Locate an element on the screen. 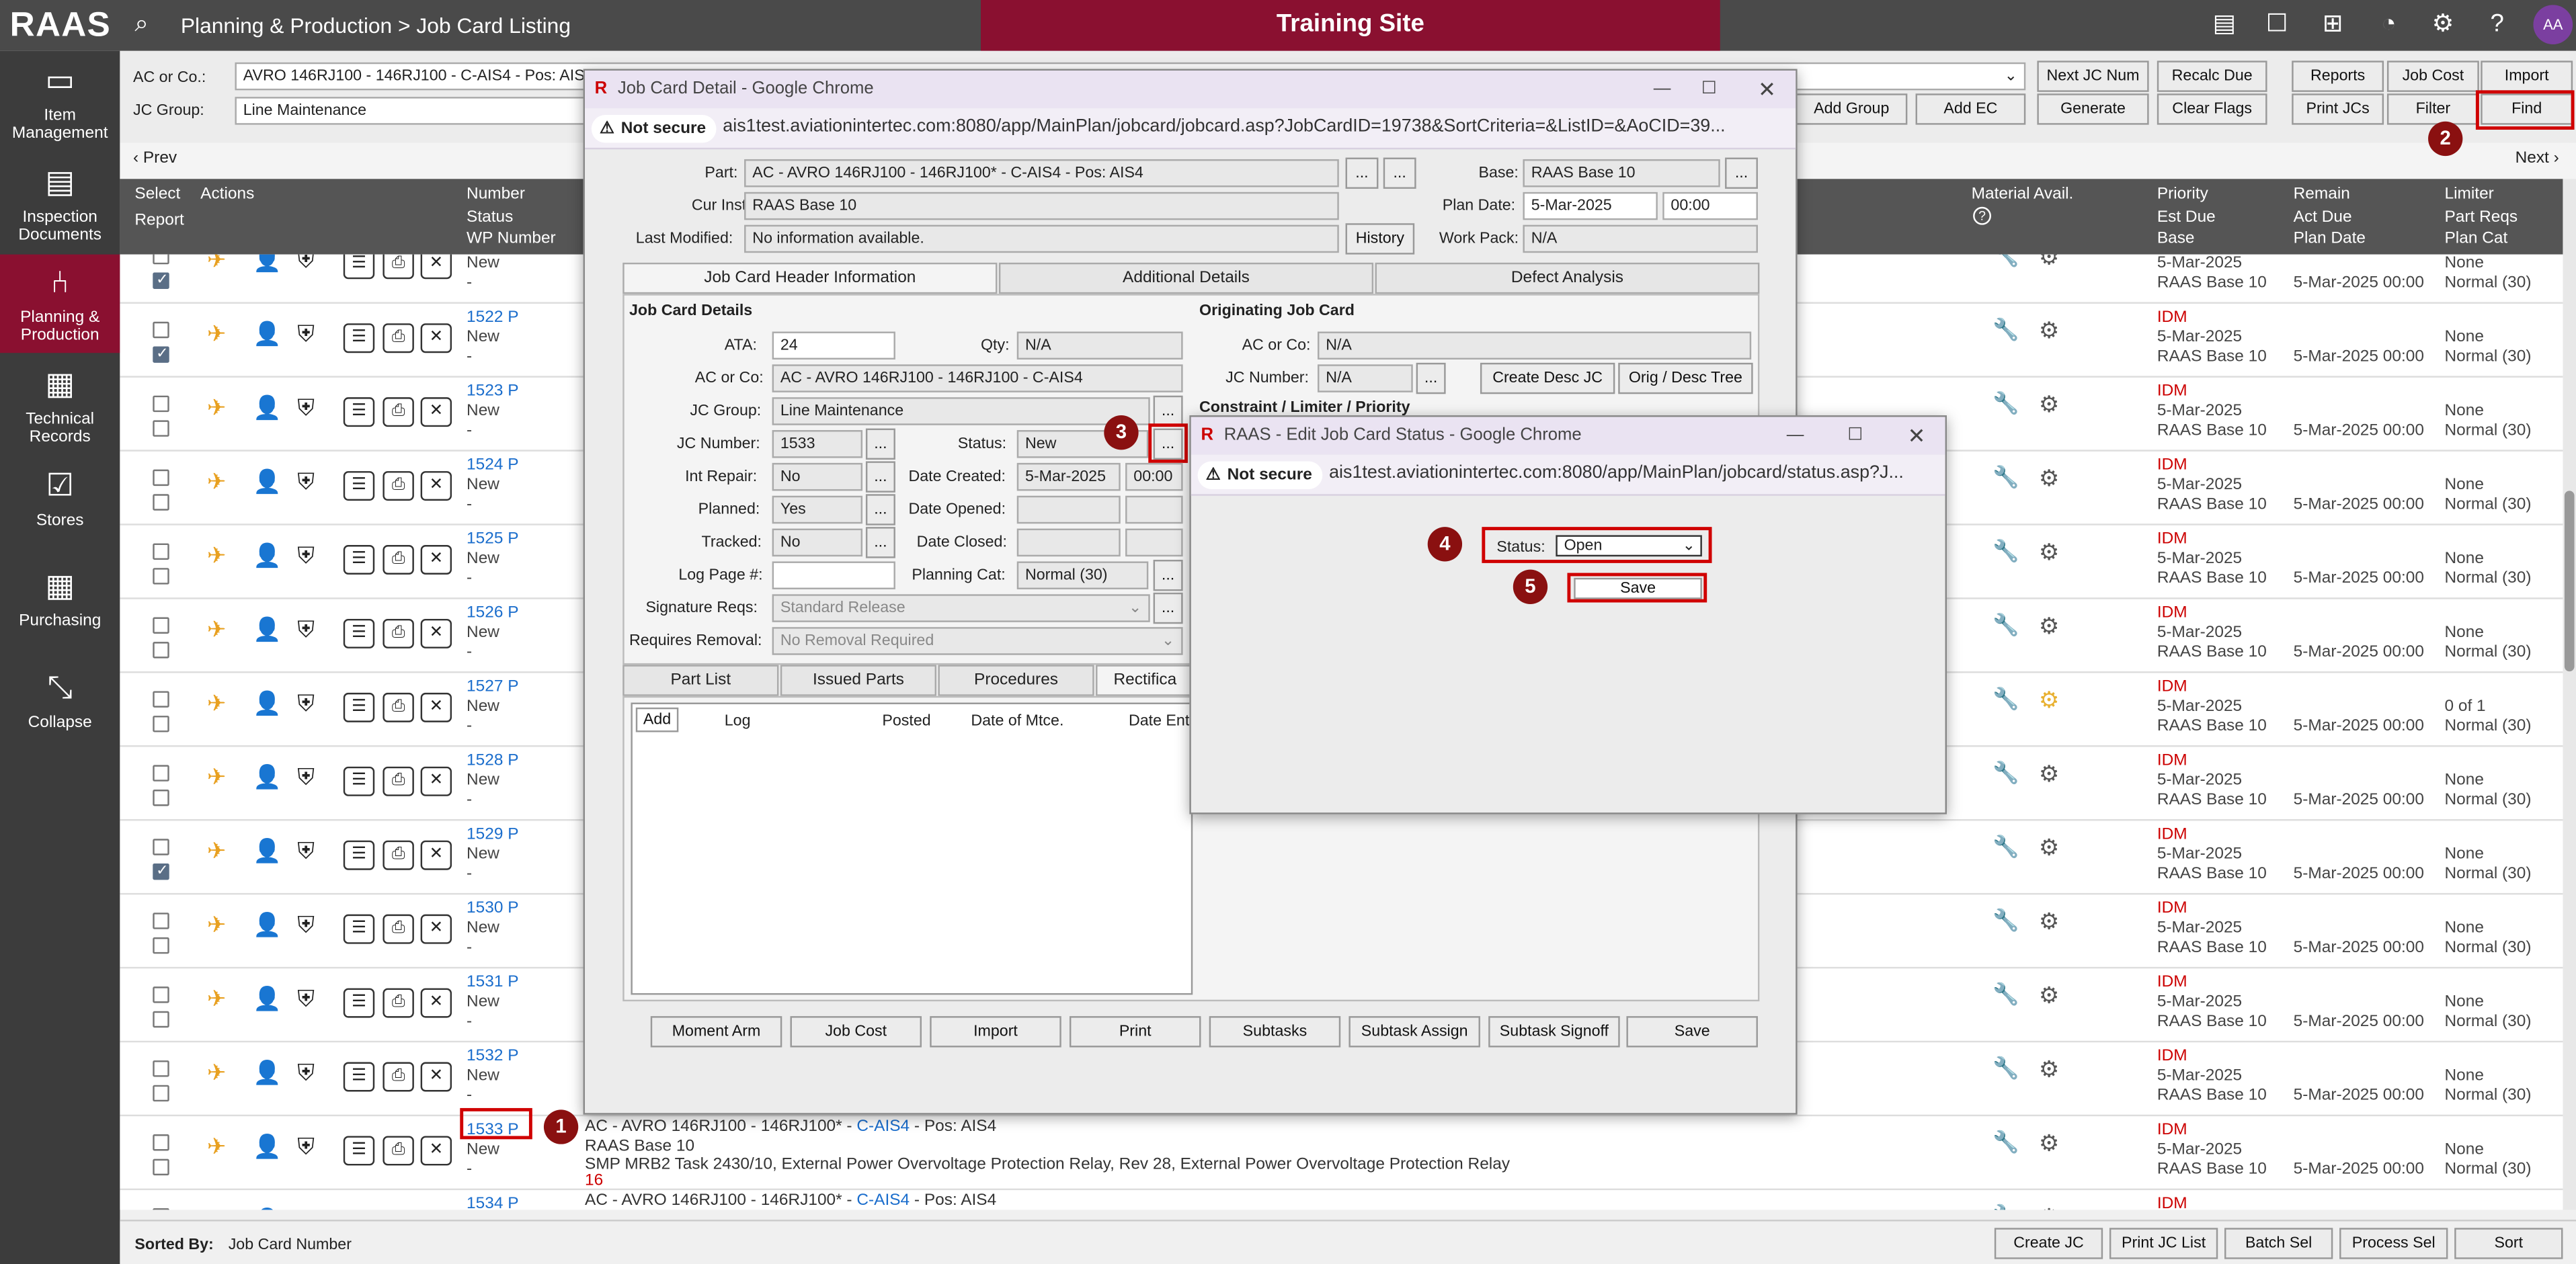 The image size is (2576, 1264). col-select: Select is located at coordinates (157, 194).